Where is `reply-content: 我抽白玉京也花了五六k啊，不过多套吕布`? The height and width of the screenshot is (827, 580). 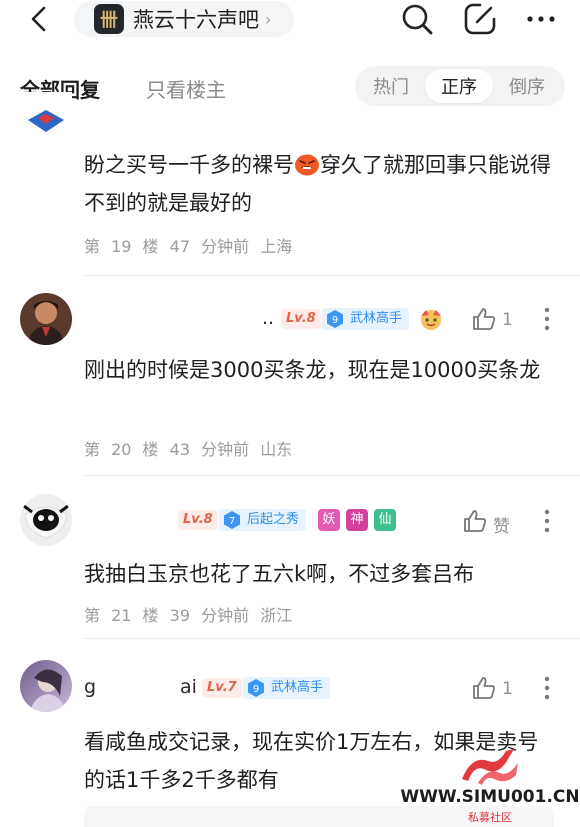
reply-content: 我抽白玉京也花了五六k啊，不过多套吕布 is located at coordinates (279, 574).